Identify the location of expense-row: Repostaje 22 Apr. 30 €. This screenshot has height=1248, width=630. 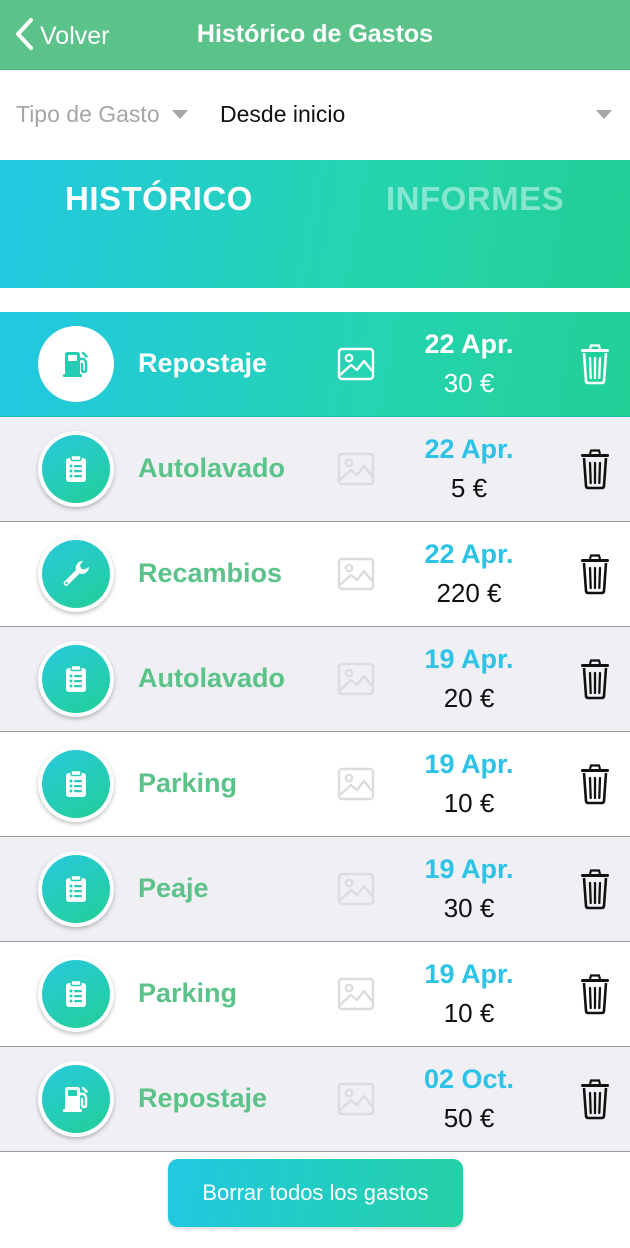
(315, 364).